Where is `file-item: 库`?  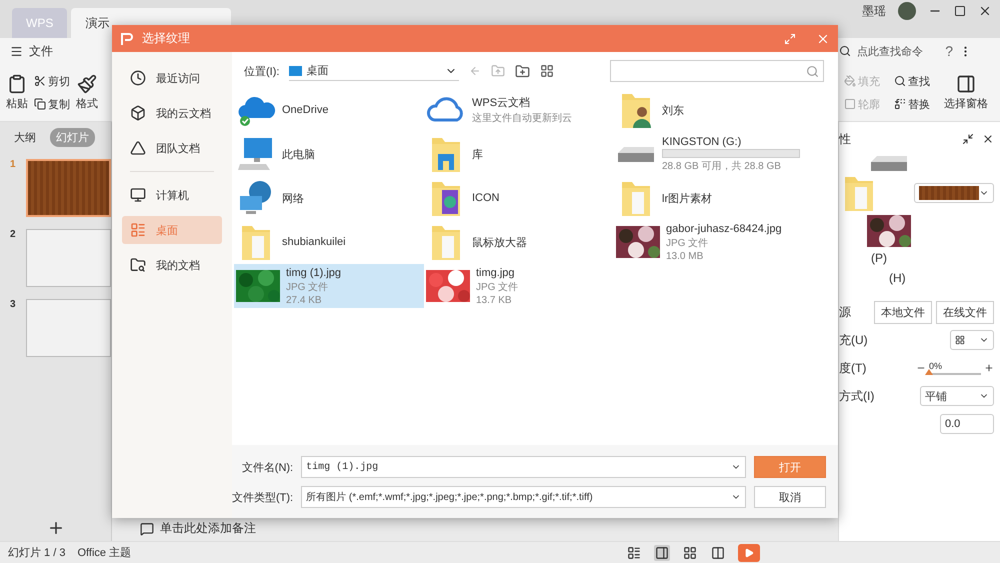
file-item: 库 is located at coordinates (519, 154).